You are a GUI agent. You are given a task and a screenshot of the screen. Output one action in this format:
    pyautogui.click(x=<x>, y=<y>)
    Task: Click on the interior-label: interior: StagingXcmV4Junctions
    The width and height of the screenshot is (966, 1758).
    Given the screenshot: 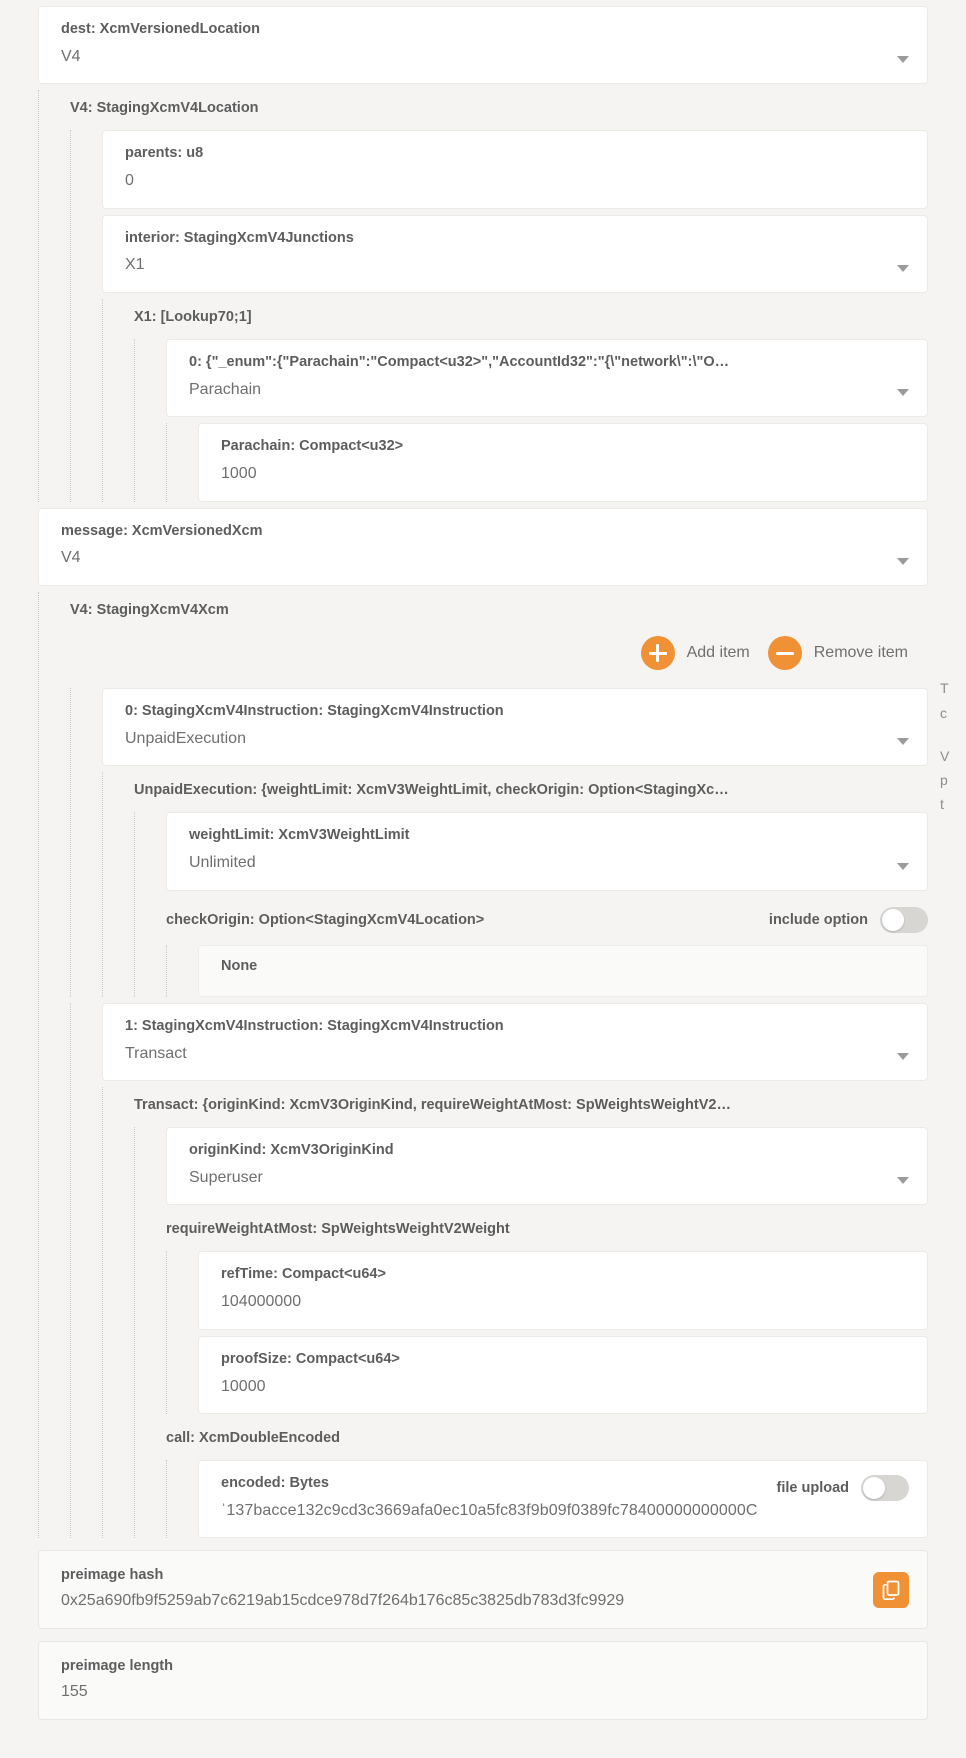 What is the action you would take?
    pyautogui.click(x=239, y=237)
    